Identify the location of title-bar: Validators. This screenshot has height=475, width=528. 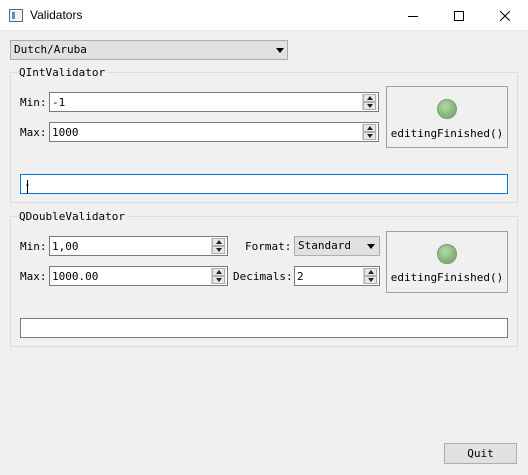
(264, 15).